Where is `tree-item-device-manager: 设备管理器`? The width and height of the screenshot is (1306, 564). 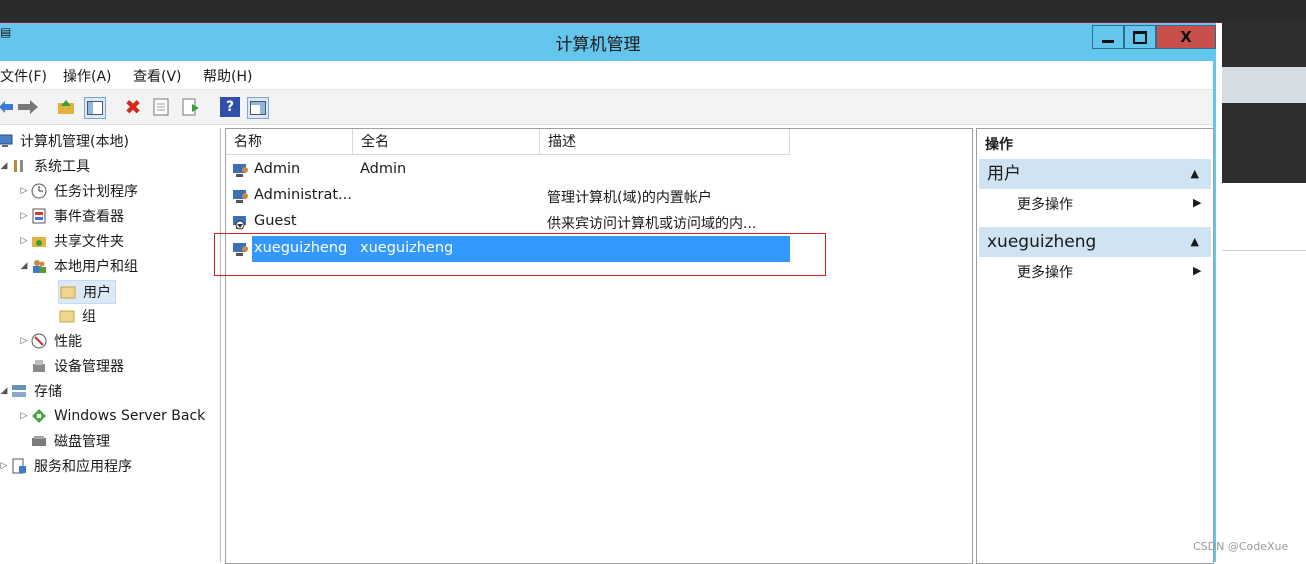 tree-item-device-manager: 设备管理器 is located at coordinates (77, 366).